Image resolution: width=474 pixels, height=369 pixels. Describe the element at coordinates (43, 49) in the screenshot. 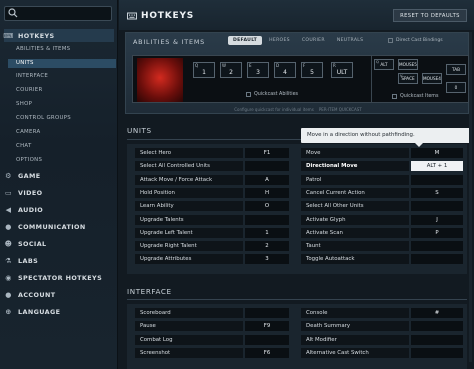

I see `sidebar-sub-abilities: ABILITIES & ITEMS` at that location.